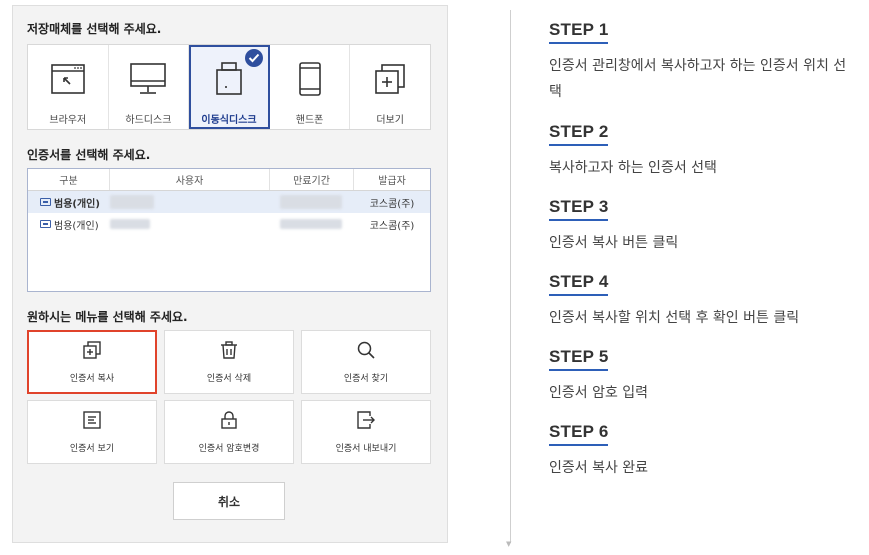  What do you see at coordinates (89, 155) in the screenshot?
I see `cert-section-title: 인증서를 선택해 주세요.` at bounding box center [89, 155].